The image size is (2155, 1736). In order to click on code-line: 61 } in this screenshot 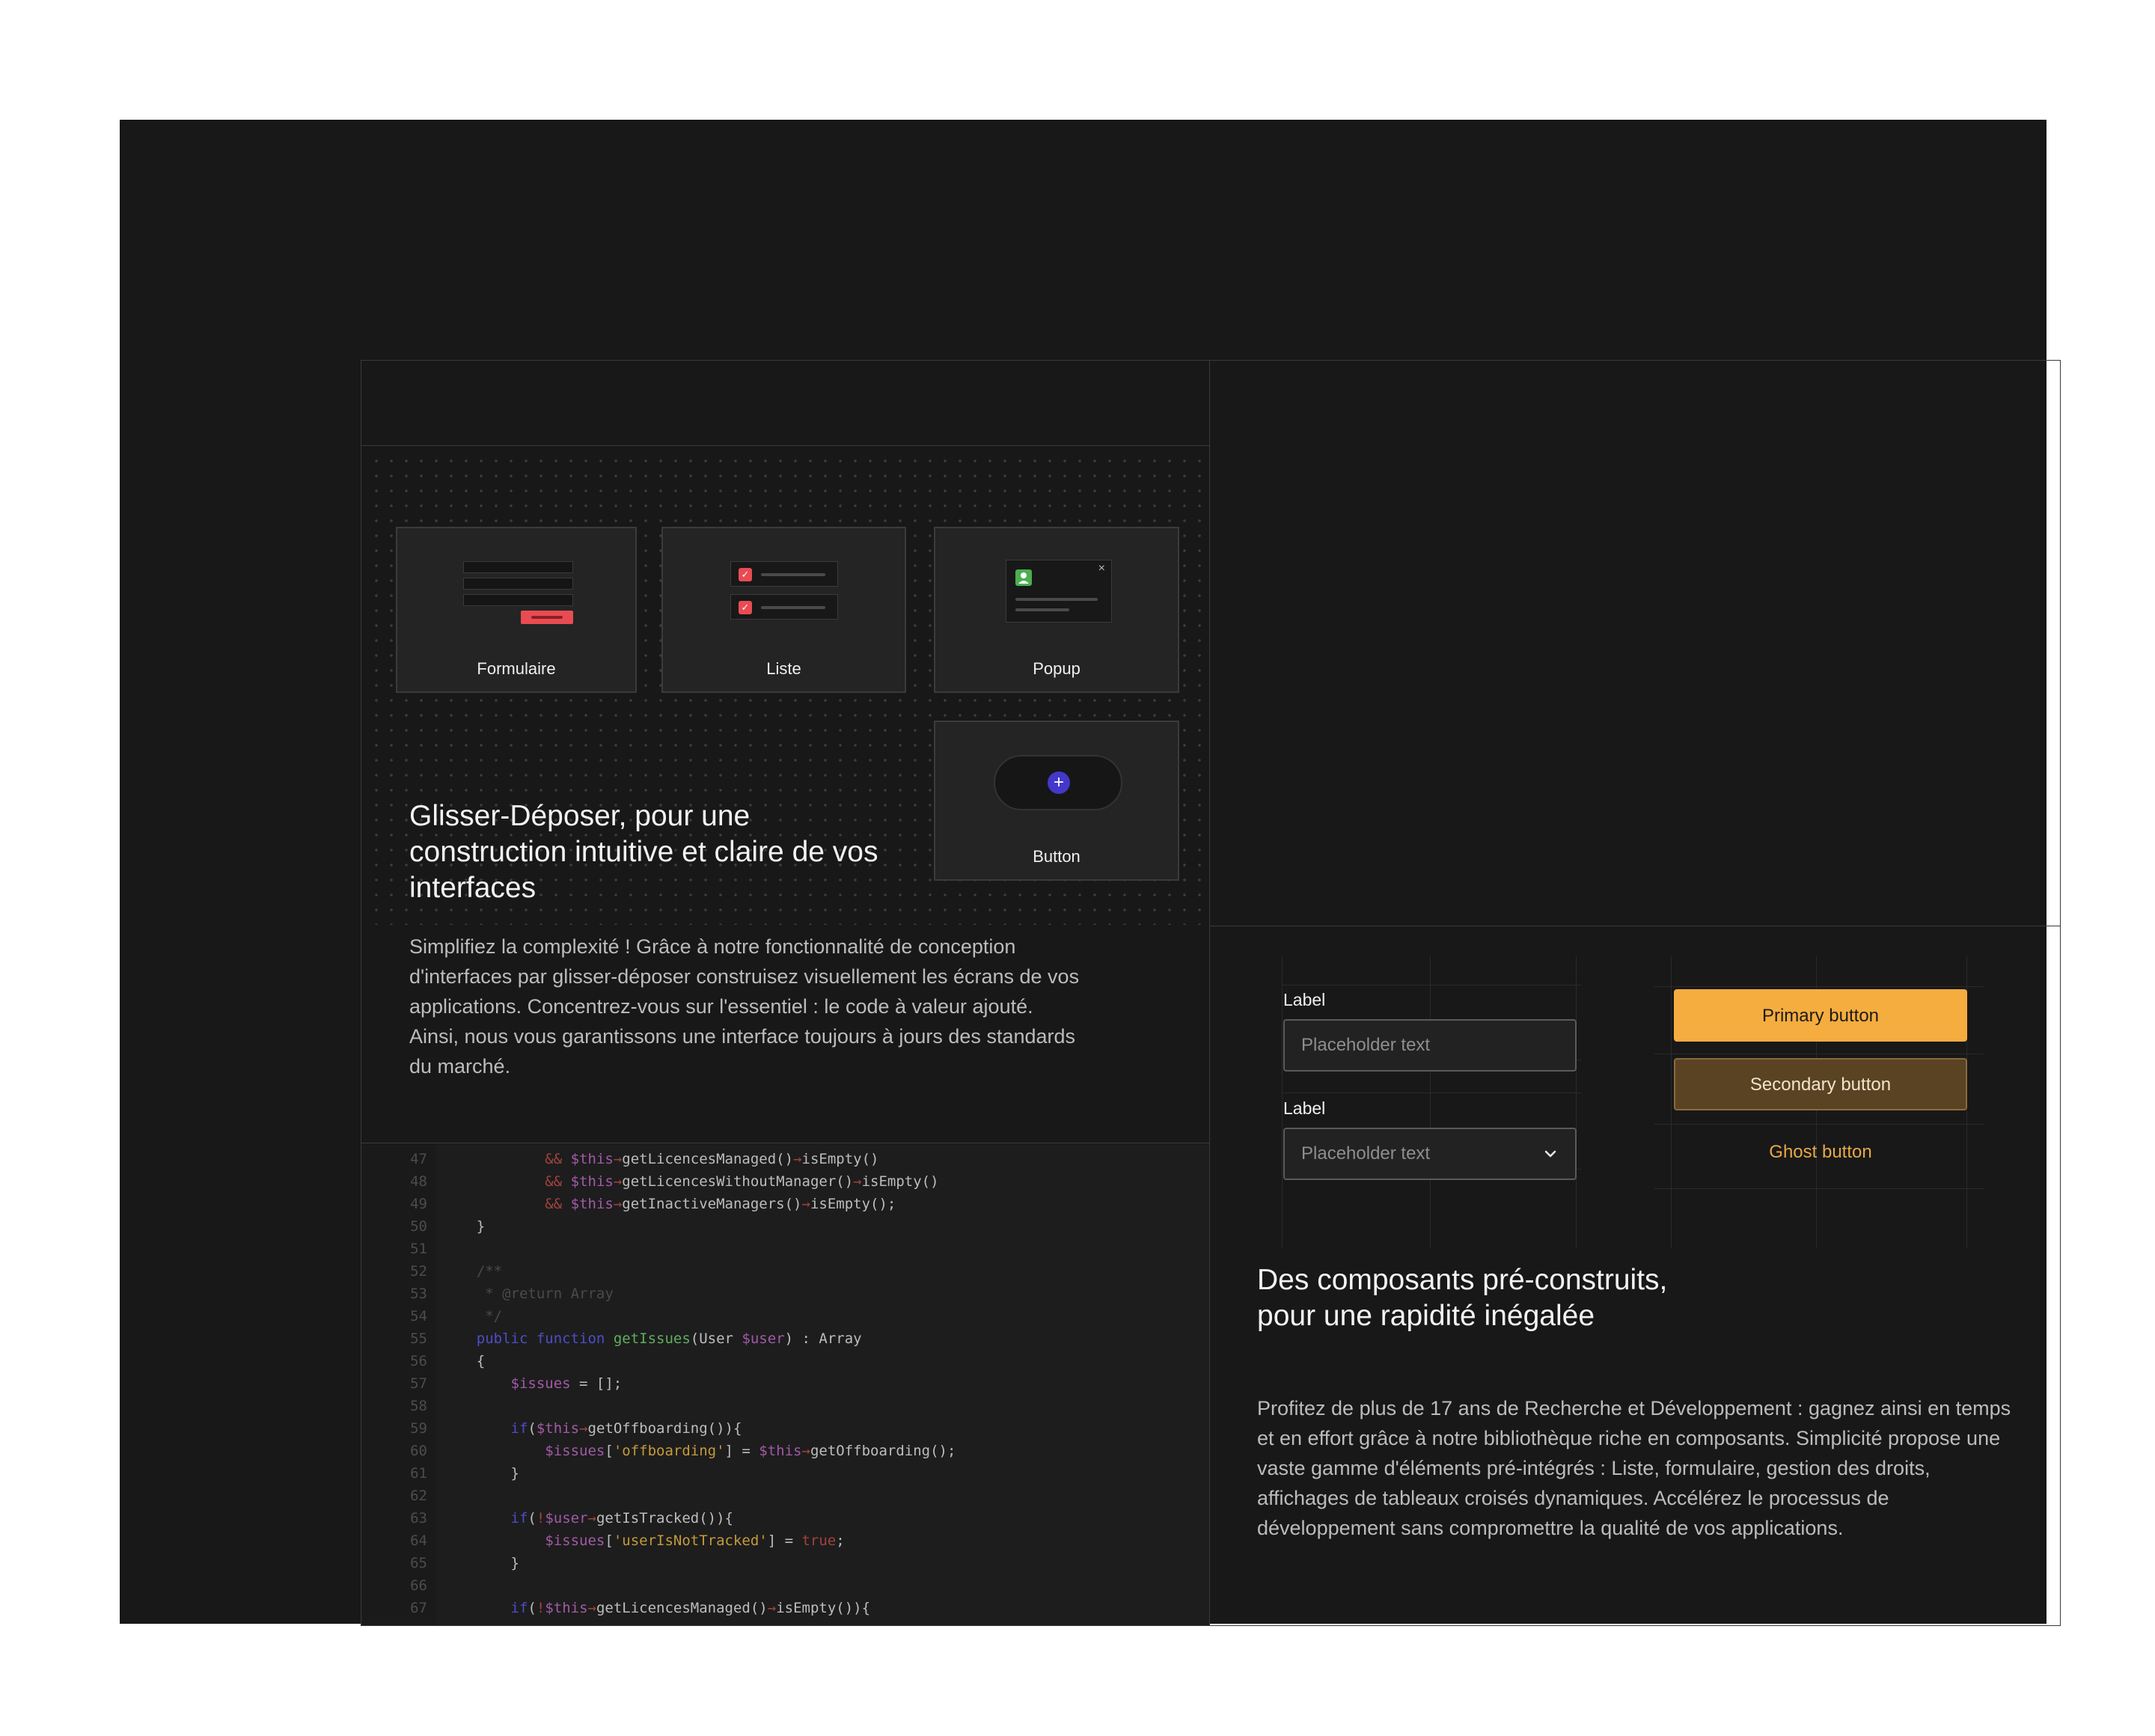, I will do `click(440, 1474)`.